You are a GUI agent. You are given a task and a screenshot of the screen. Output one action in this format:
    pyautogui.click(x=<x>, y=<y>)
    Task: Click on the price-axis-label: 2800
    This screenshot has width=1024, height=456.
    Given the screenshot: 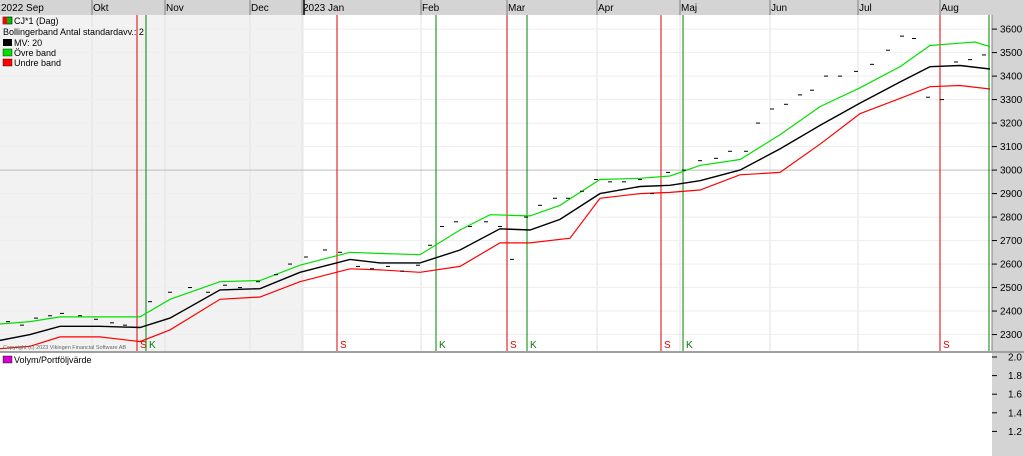 What is the action you would take?
    pyautogui.click(x=1011, y=218)
    